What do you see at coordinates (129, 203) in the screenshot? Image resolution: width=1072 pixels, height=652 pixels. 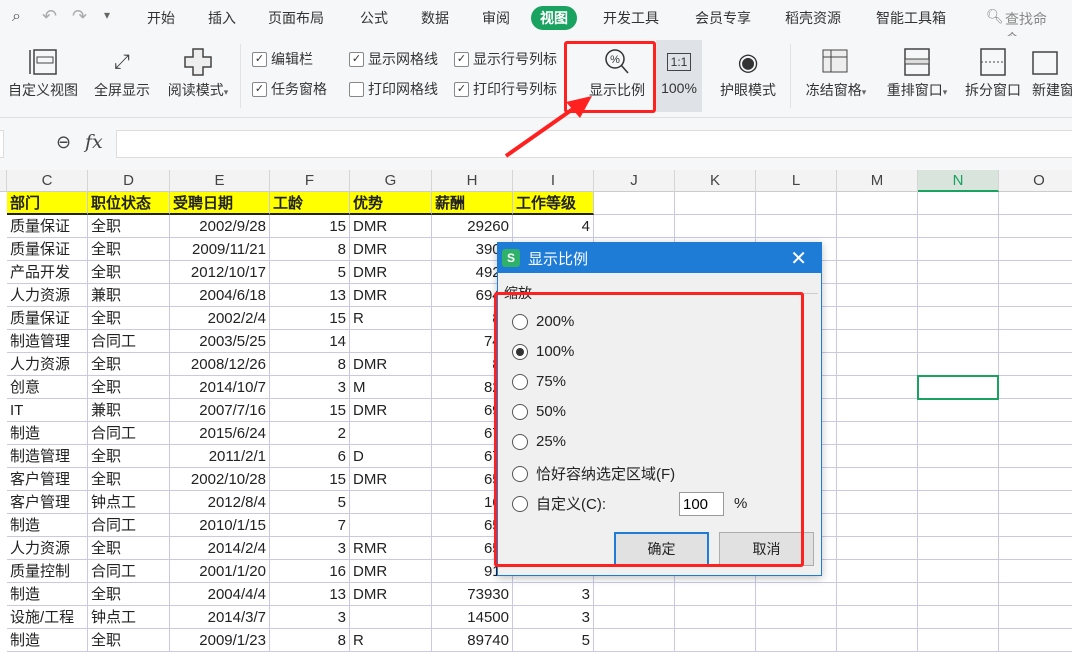 I see `header-cell: 职位状态` at bounding box center [129, 203].